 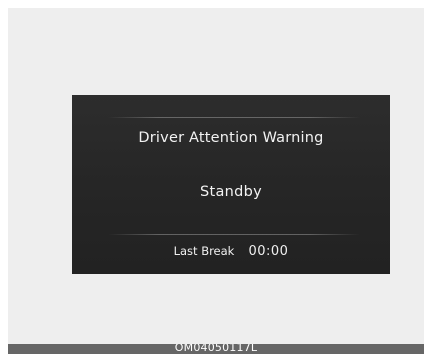 I want to click on status-text: Standby, so click(x=231, y=192).